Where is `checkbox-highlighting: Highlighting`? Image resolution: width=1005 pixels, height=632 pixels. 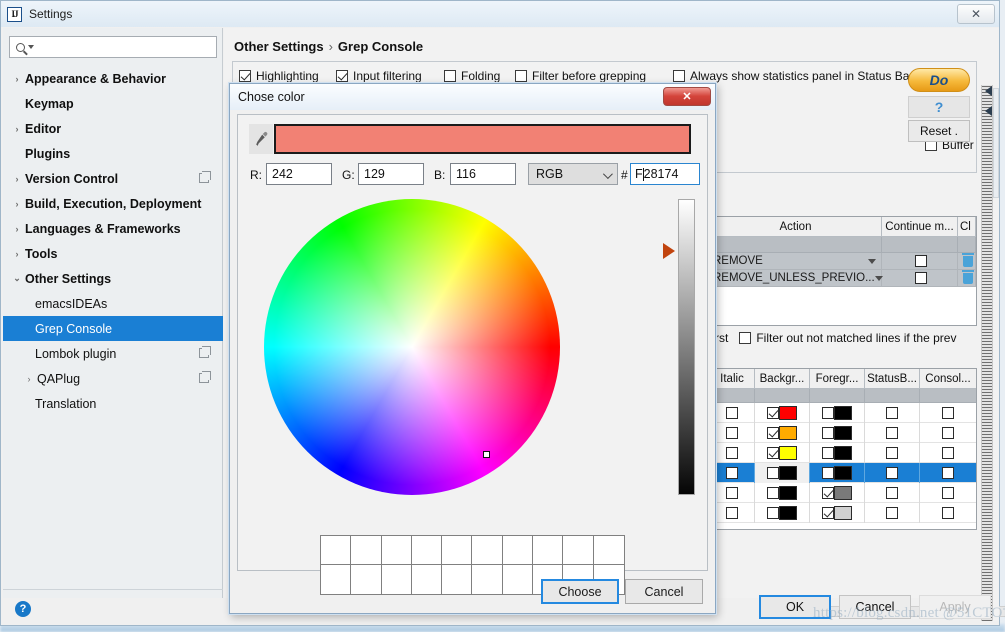 checkbox-highlighting: Highlighting is located at coordinates (279, 76).